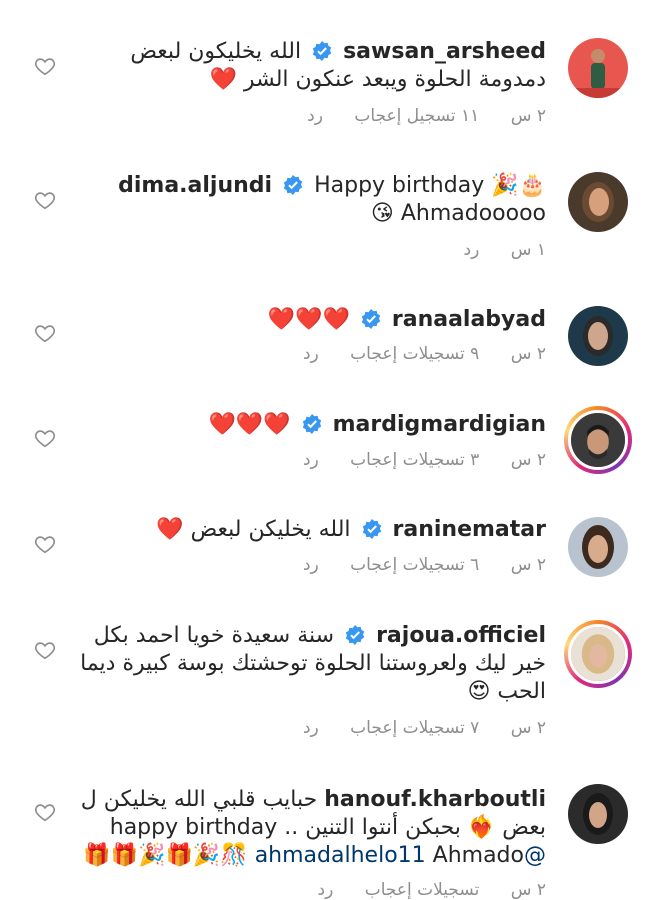 This screenshot has height=900, width=648. I want to click on comment-likes: ٦ تسجيلات إعجاب, so click(414, 565).